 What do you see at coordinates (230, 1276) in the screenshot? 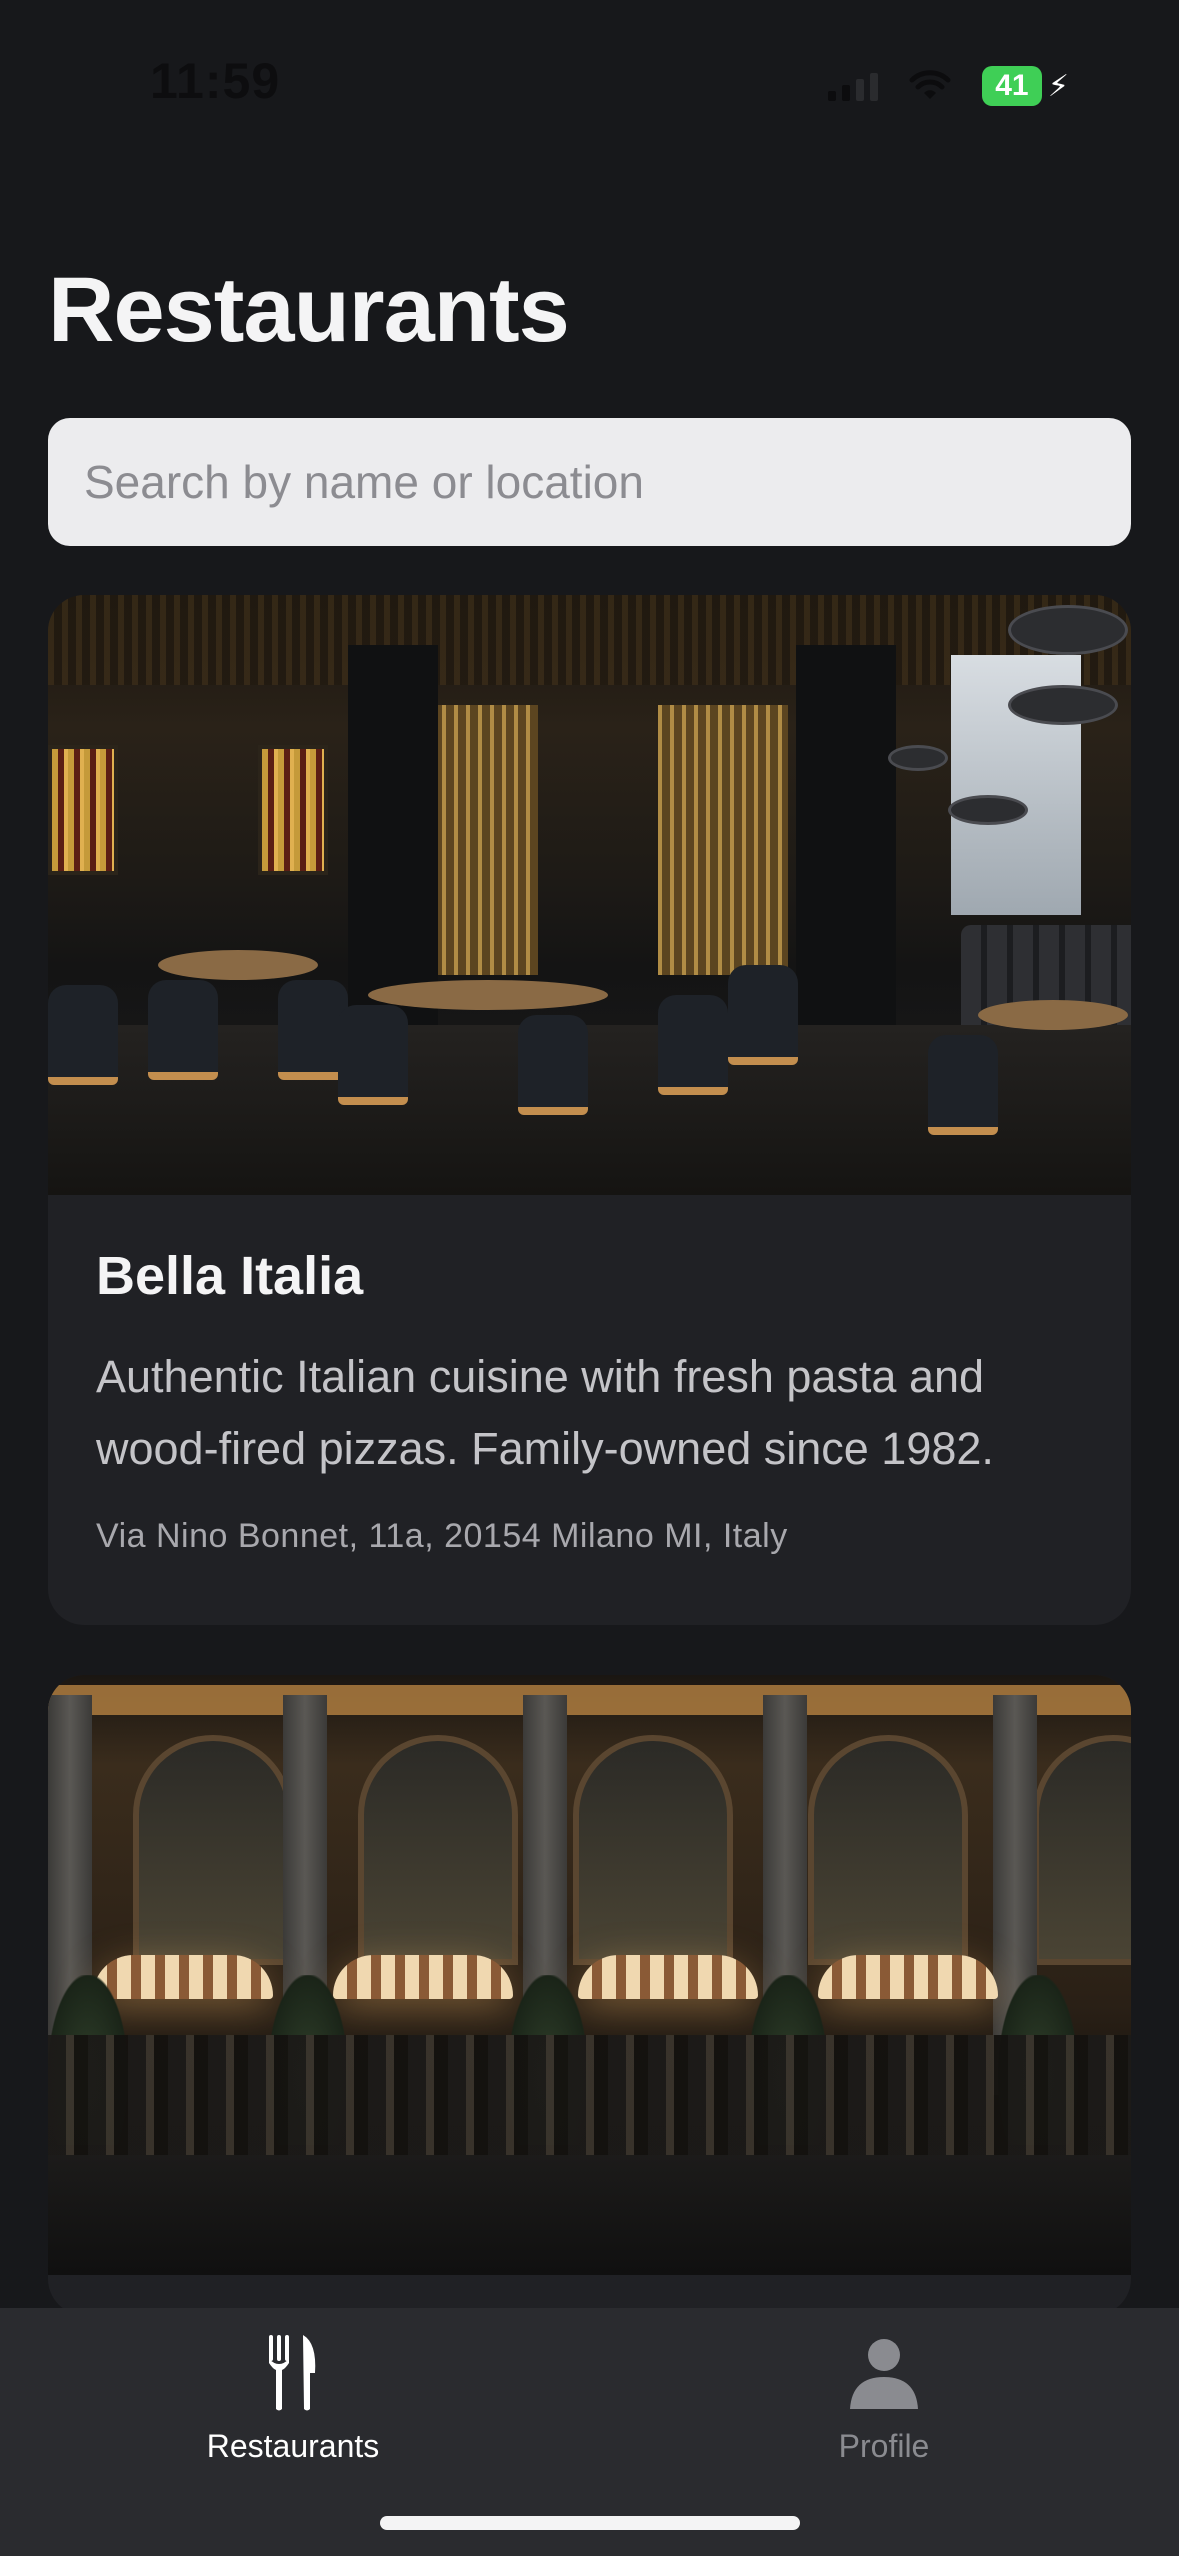
I see `restaurant-name: Bella Italia` at bounding box center [230, 1276].